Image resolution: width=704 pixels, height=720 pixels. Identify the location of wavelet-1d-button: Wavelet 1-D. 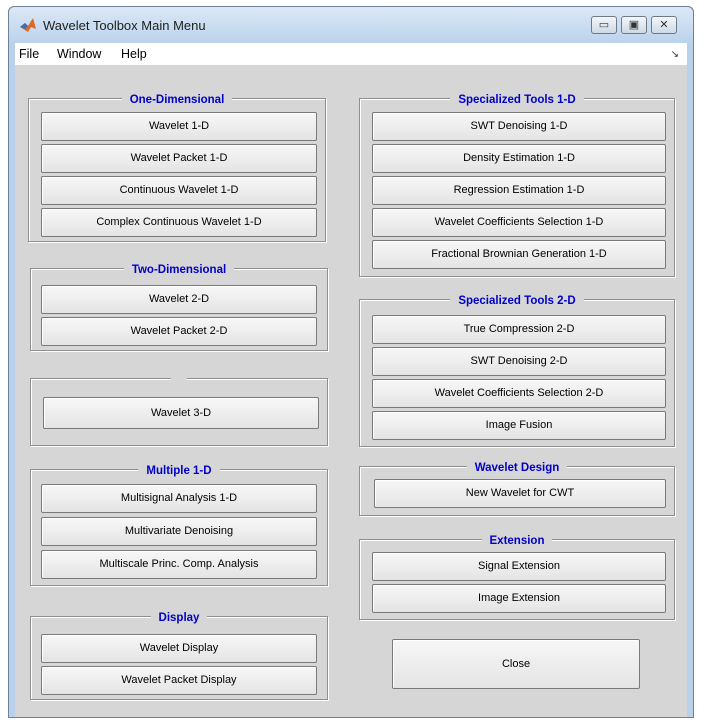
(179, 126).